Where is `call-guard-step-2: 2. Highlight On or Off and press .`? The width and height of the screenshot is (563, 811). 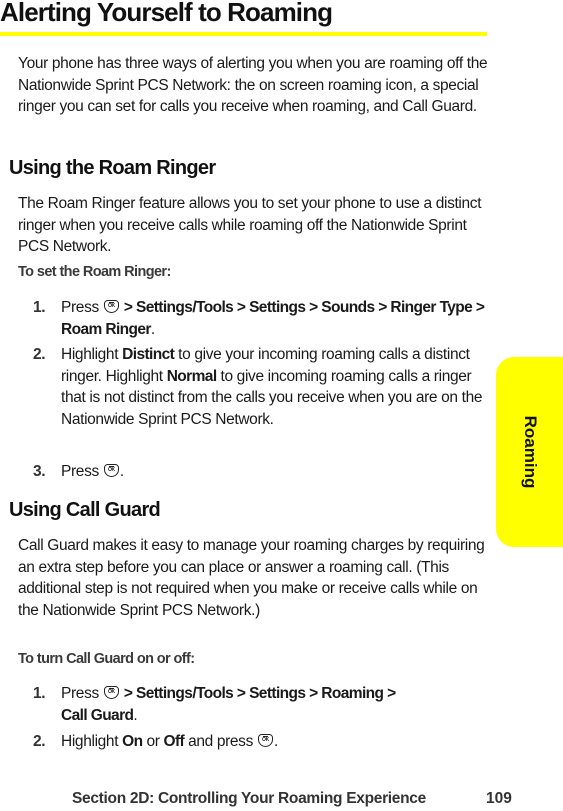 call-guard-step-2: 2. Highlight On or Off and press . is located at coordinates (263, 742).